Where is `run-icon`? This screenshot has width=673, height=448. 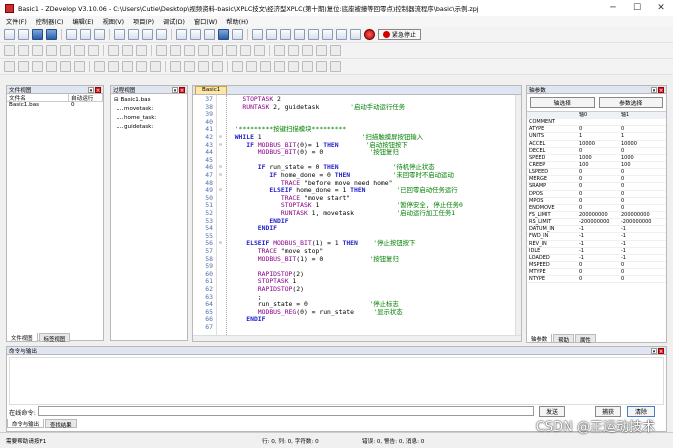 run-icon is located at coordinates (257, 34).